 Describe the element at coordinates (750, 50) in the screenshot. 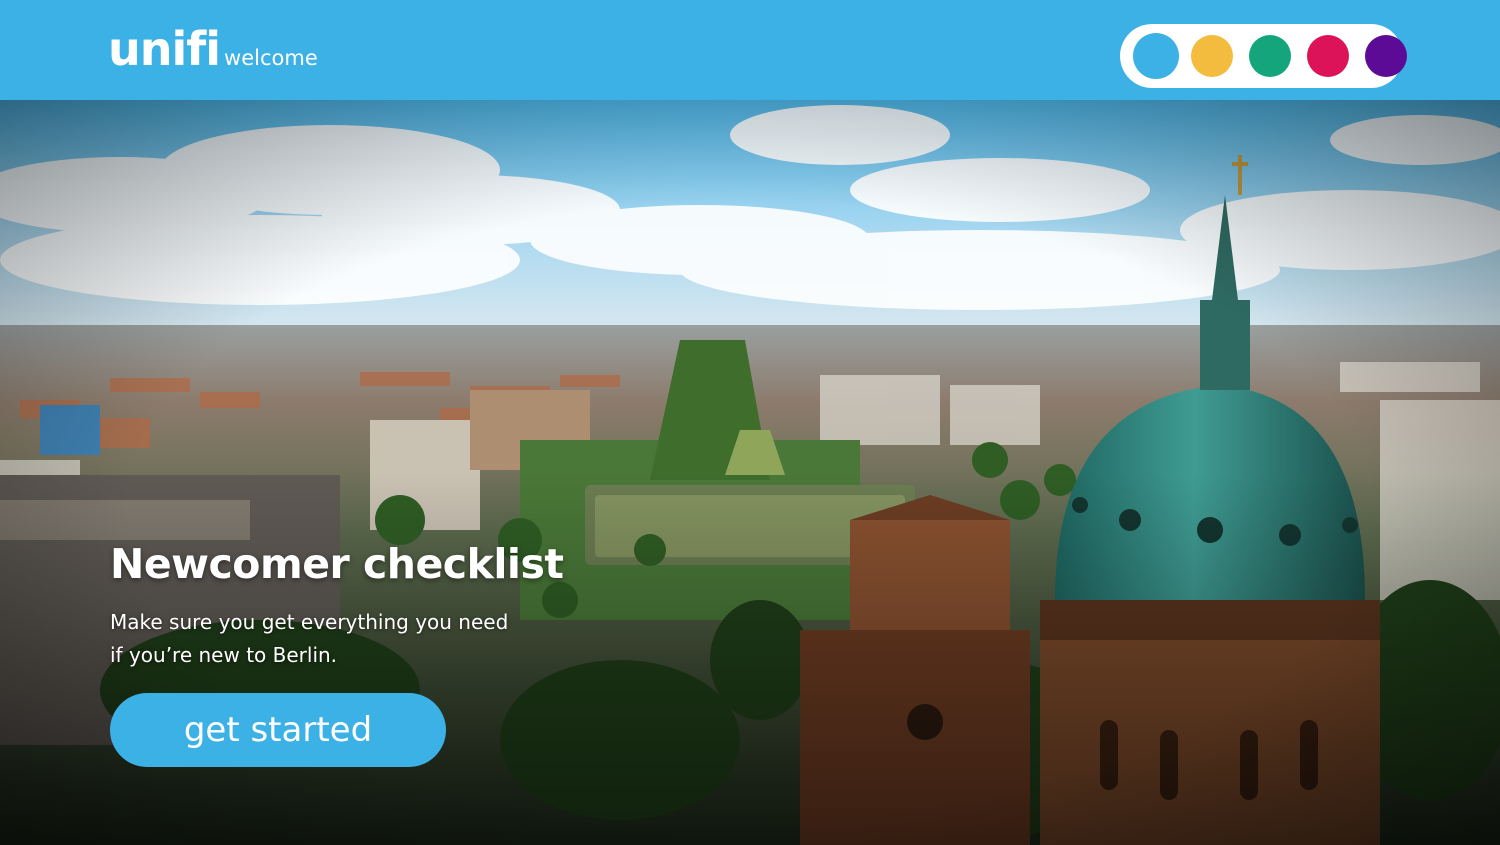

I see `top-bar: unifi welcome` at that location.